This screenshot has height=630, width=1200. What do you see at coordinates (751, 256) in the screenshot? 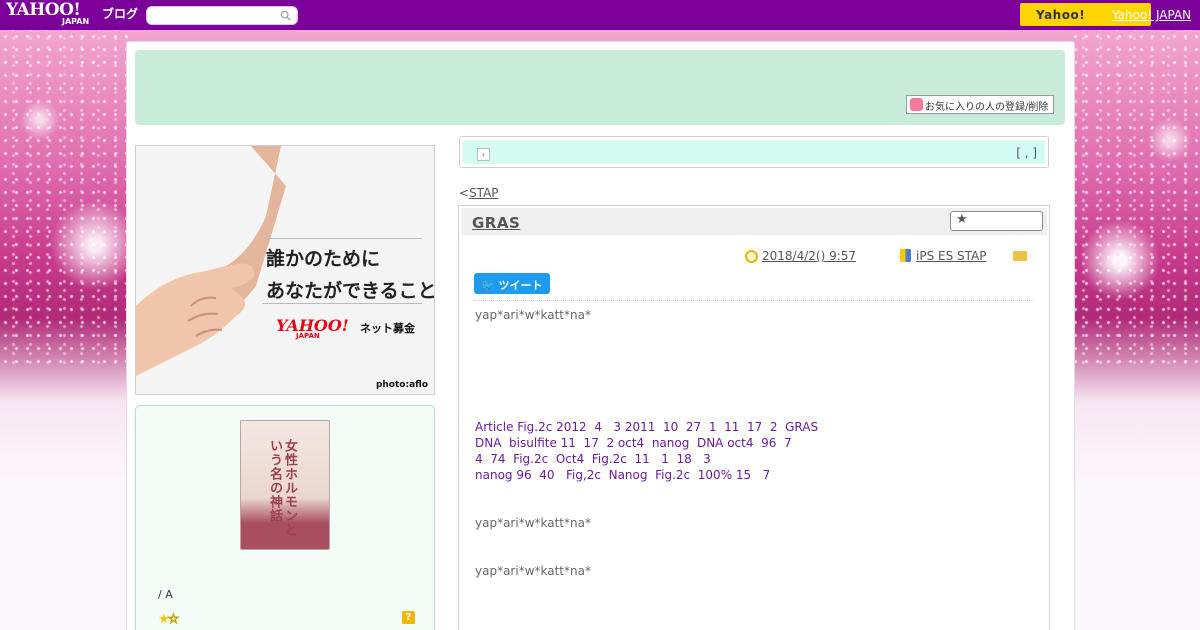
I see `clock-icon` at bounding box center [751, 256].